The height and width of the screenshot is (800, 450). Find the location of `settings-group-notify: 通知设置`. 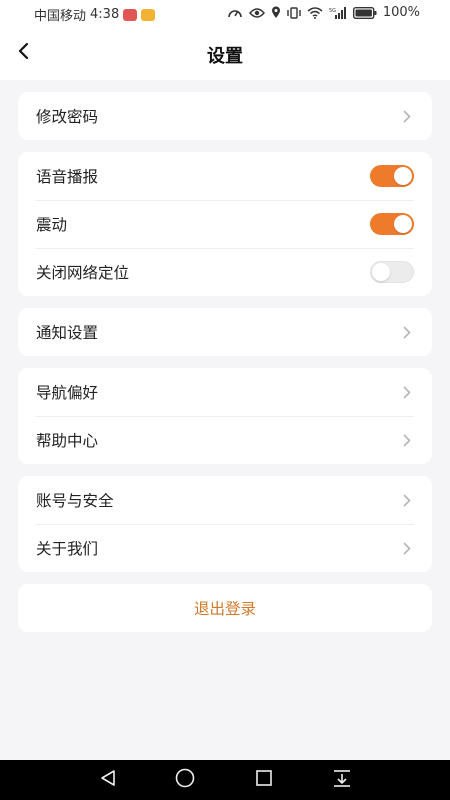

settings-group-notify: 通知设置 is located at coordinates (225, 332).